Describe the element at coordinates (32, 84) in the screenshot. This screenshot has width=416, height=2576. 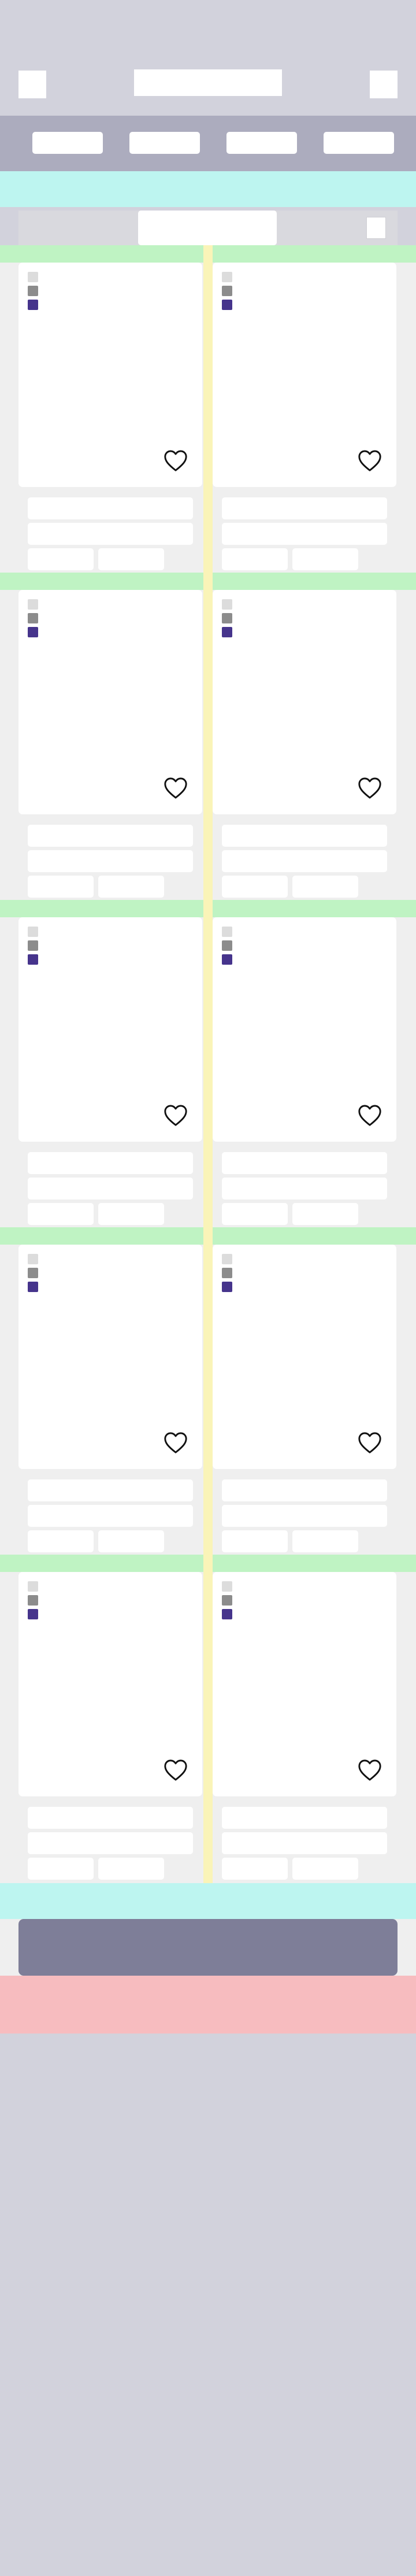
I see `menu-icon` at that location.